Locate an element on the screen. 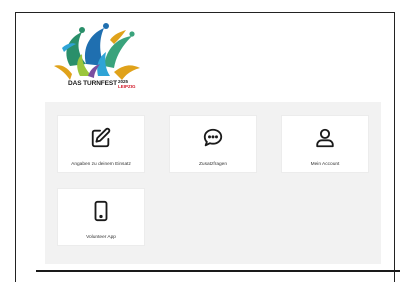  tile-mein-account: Mein Account is located at coordinates (325, 144).